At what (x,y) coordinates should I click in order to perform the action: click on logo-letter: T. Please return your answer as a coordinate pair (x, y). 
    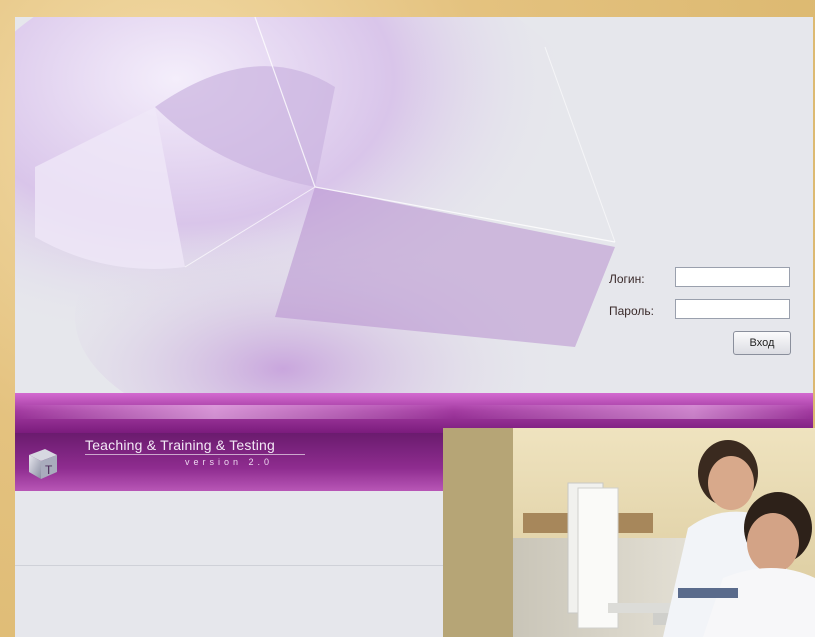
    Looking at the image, I should click on (49, 470).